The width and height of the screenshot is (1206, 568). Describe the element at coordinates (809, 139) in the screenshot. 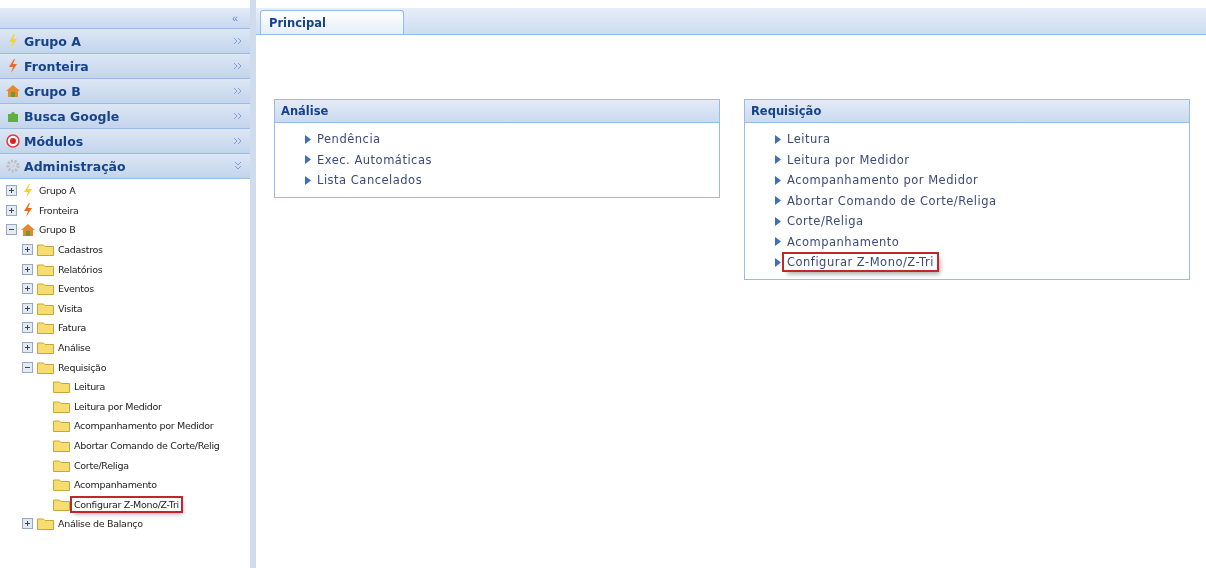

I see `menu-link: Leitura` at that location.